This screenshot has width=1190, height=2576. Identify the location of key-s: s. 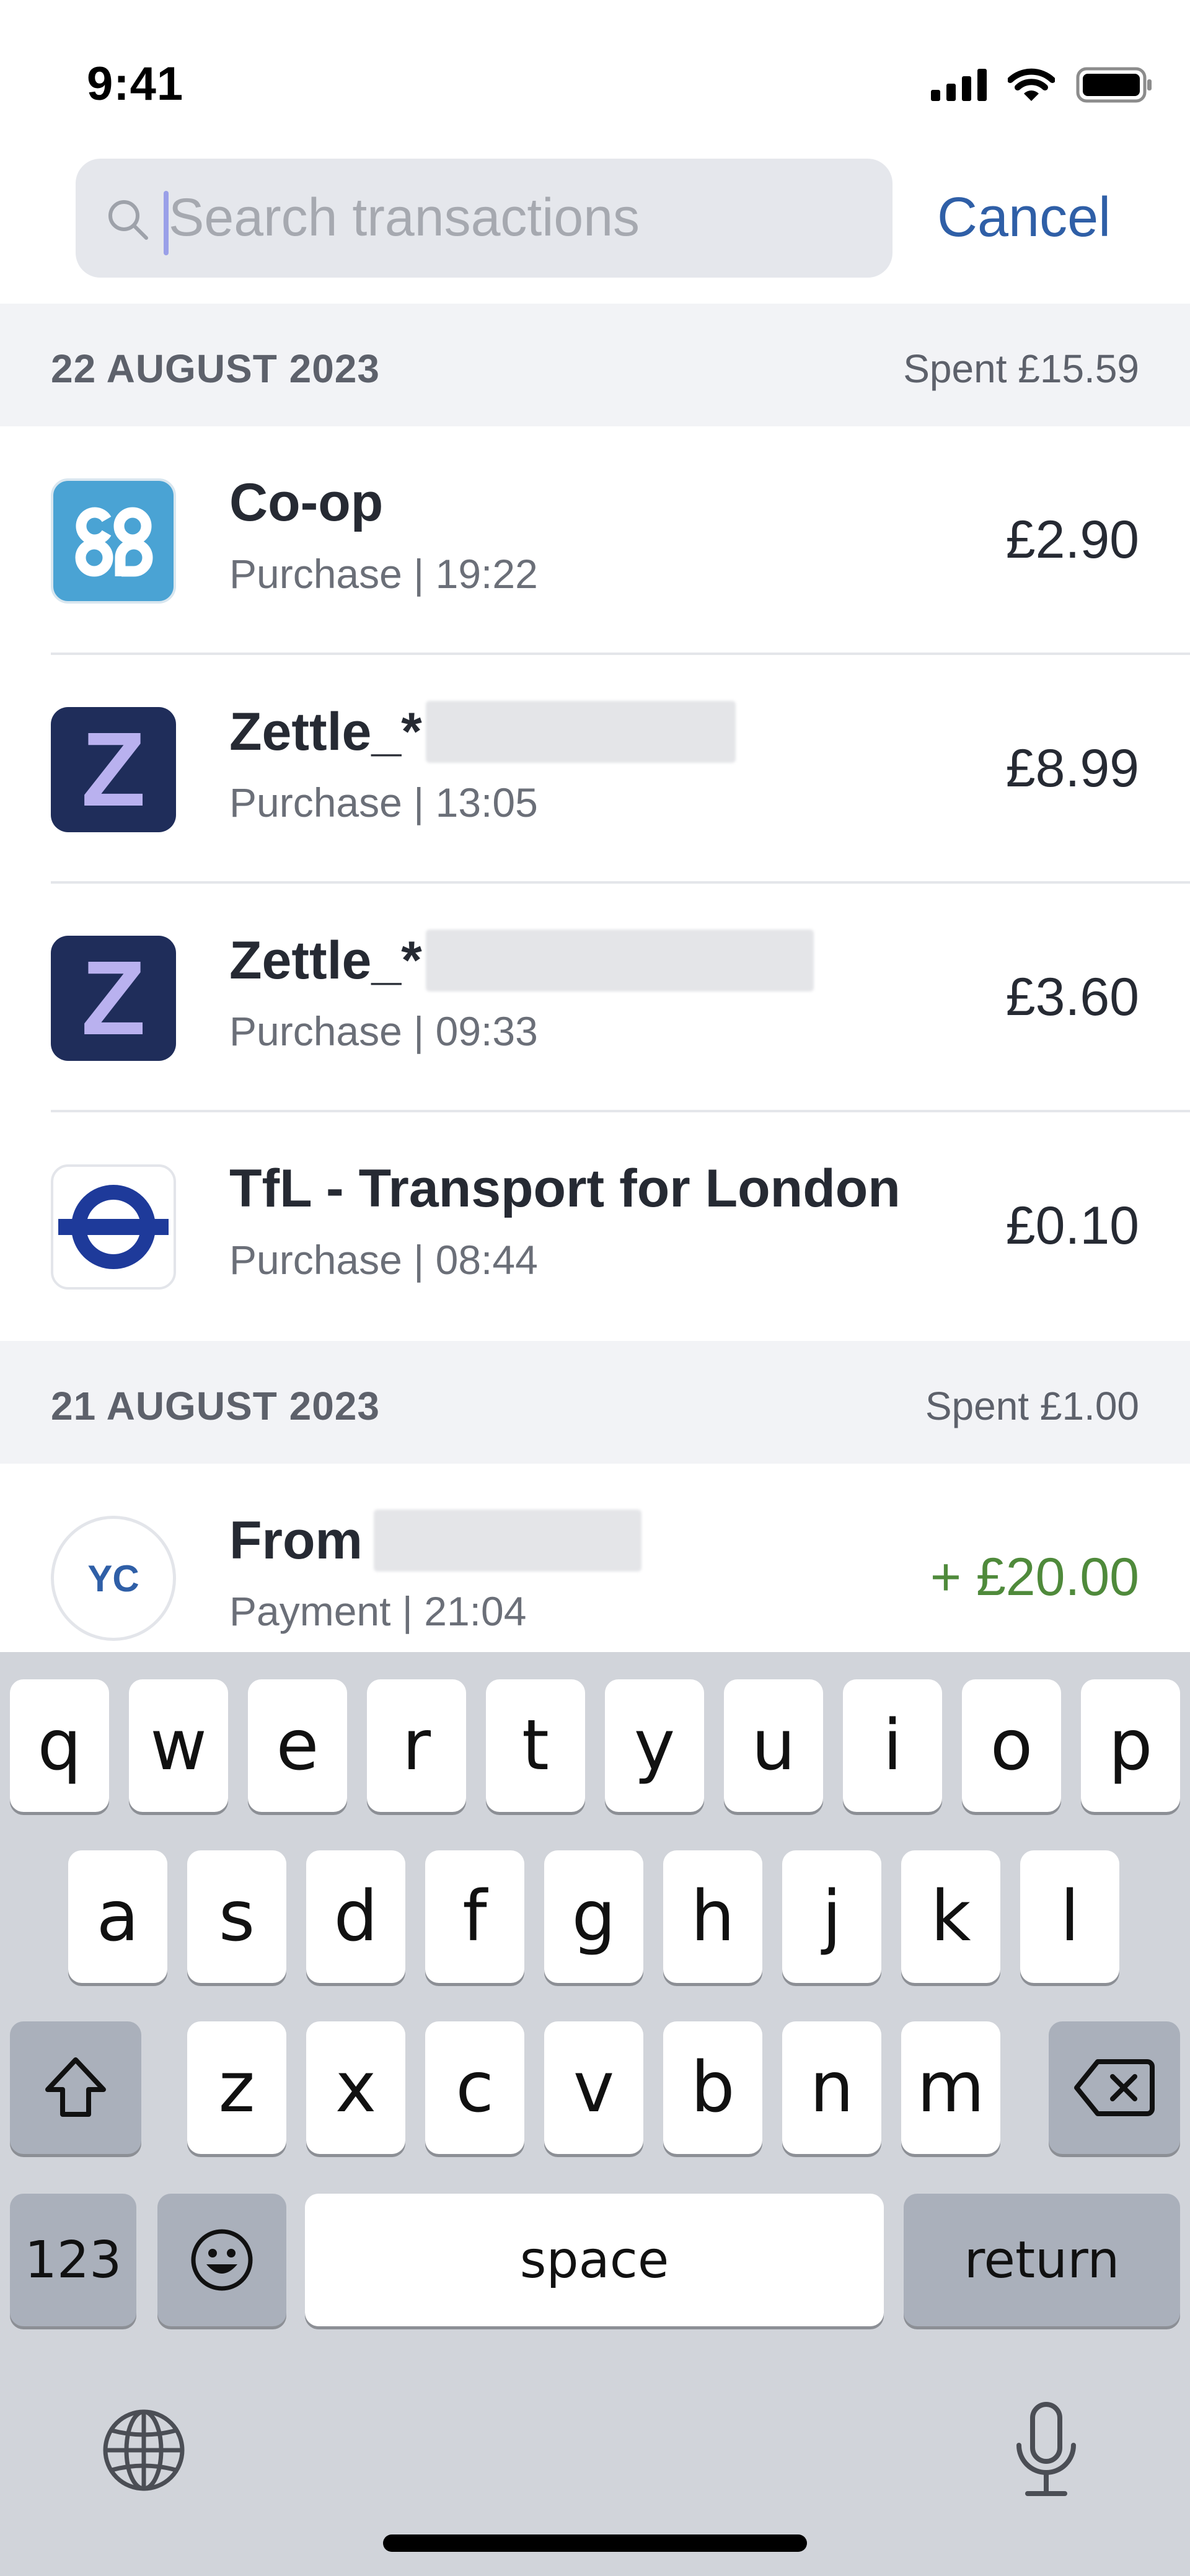
(236, 1917).